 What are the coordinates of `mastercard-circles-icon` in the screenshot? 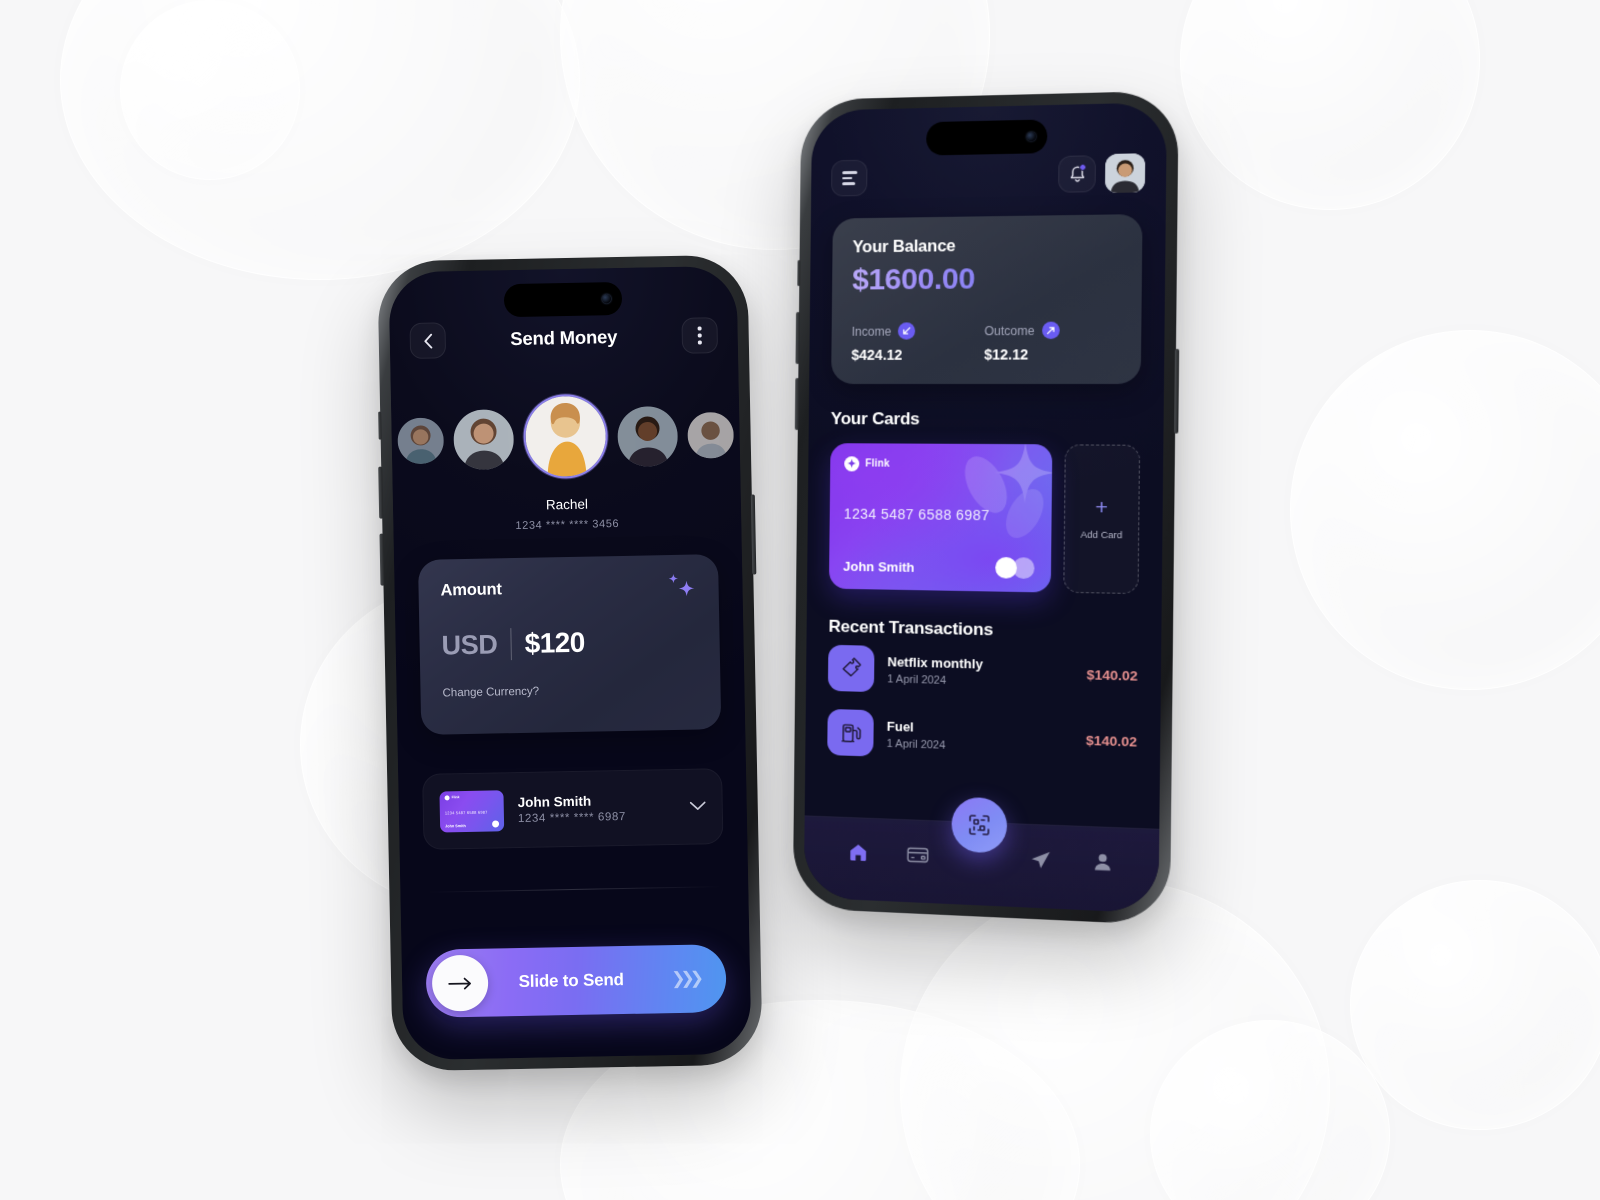 It's located at (1015, 567).